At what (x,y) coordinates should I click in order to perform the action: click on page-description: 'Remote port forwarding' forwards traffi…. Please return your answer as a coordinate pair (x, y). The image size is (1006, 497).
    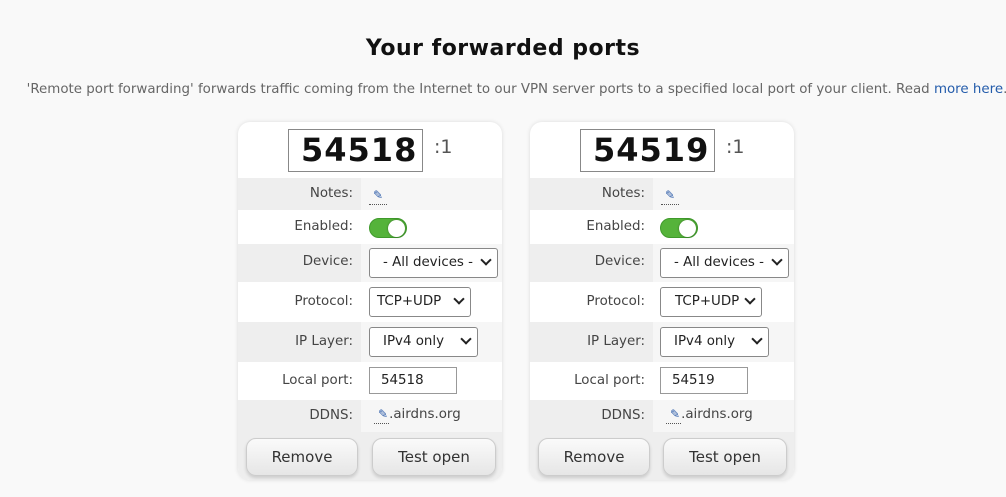
    Looking at the image, I should click on (503, 89).